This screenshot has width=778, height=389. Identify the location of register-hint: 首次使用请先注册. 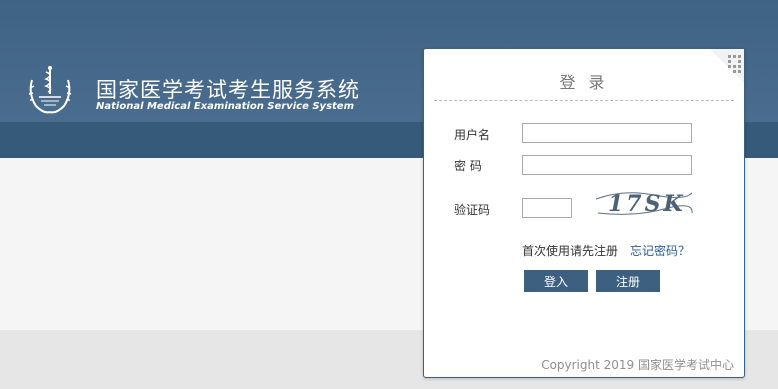
(570, 251).